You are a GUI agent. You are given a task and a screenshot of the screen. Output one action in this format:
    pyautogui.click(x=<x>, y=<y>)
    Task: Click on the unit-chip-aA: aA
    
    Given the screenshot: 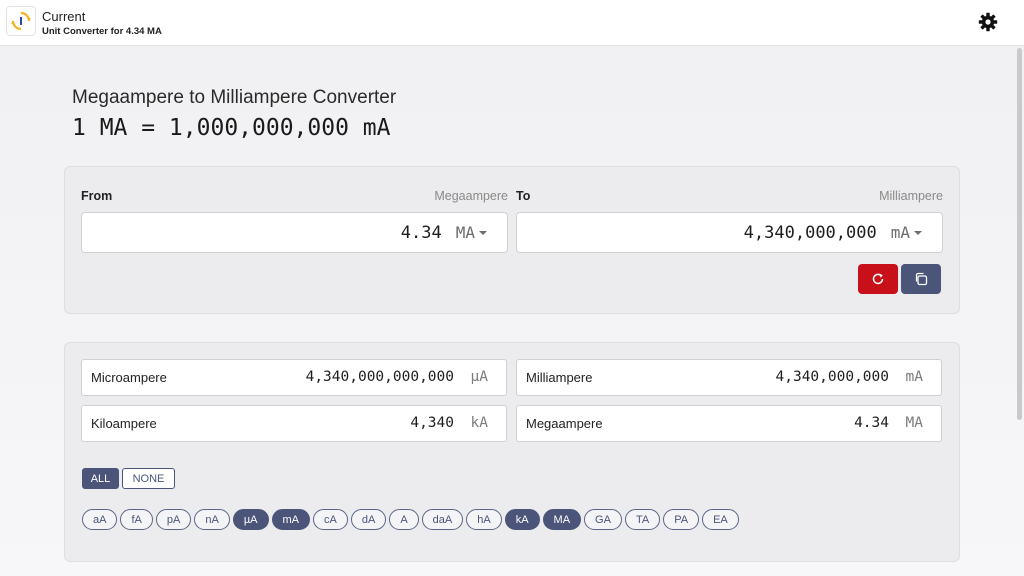 What is the action you would take?
    pyautogui.click(x=100, y=519)
    